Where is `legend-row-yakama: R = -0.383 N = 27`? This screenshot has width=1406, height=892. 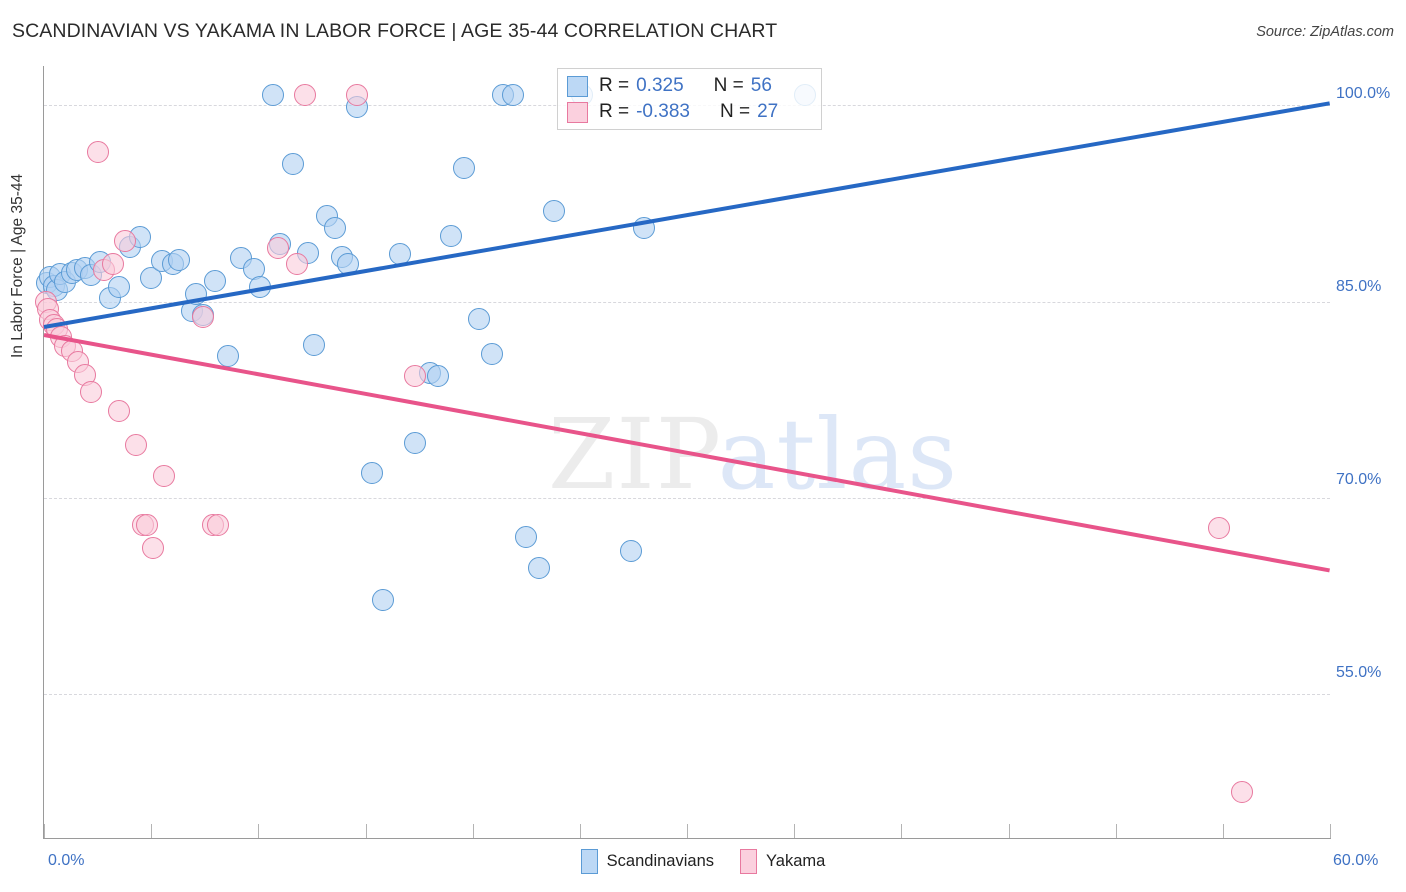 legend-row-yakama: R = -0.383 N = 27 is located at coordinates (672, 112).